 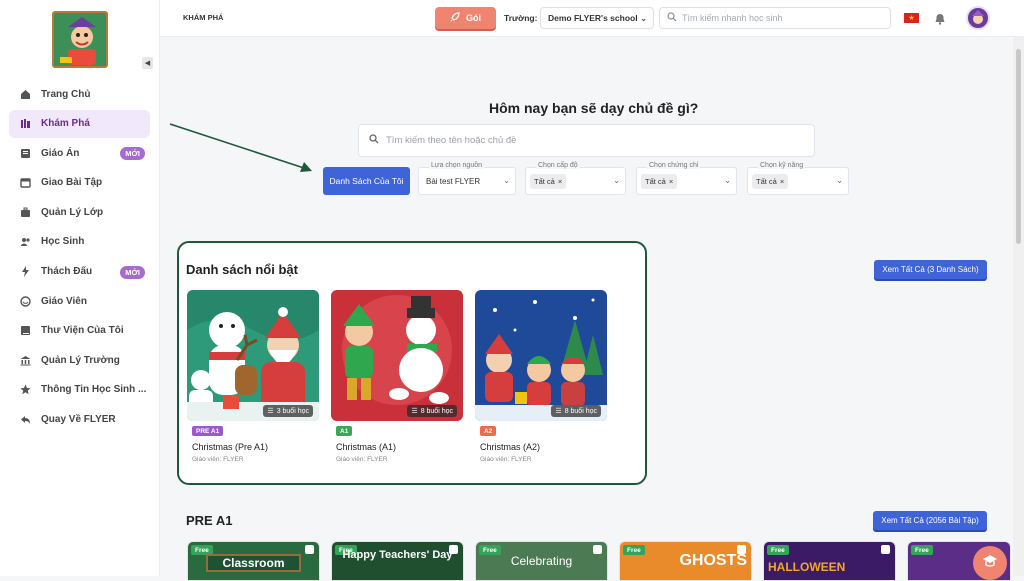 What do you see at coordinates (63, 242) in the screenshot?
I see `sidebar-item-label: Học Sinh` at bounding box center [63, 242].